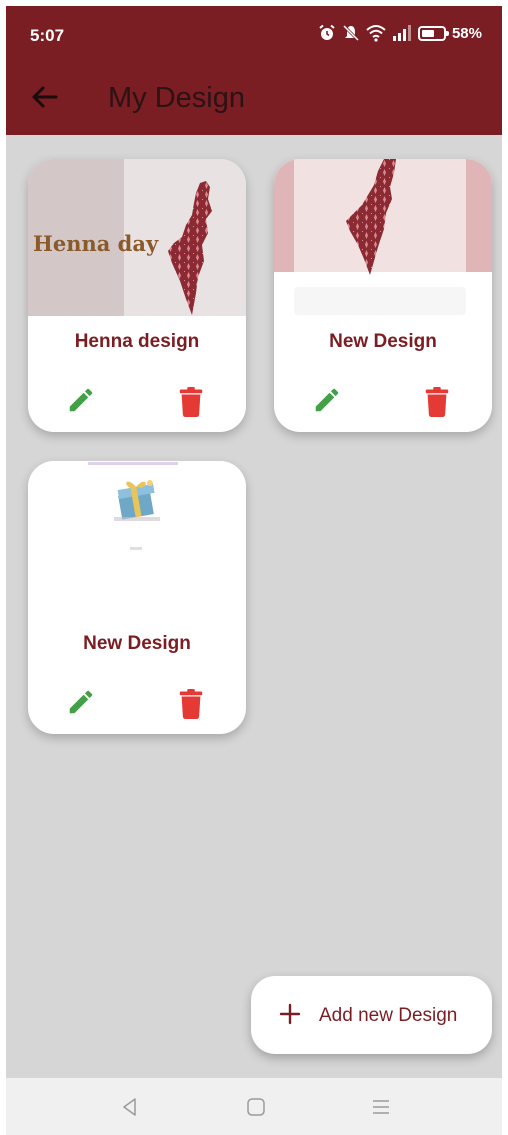 This screenshot has width=508, height=1135. What do you see at coordinates (466, 33) in the screenshot?
I see `battery-percent: 58%` at bounding box center [466, 33].